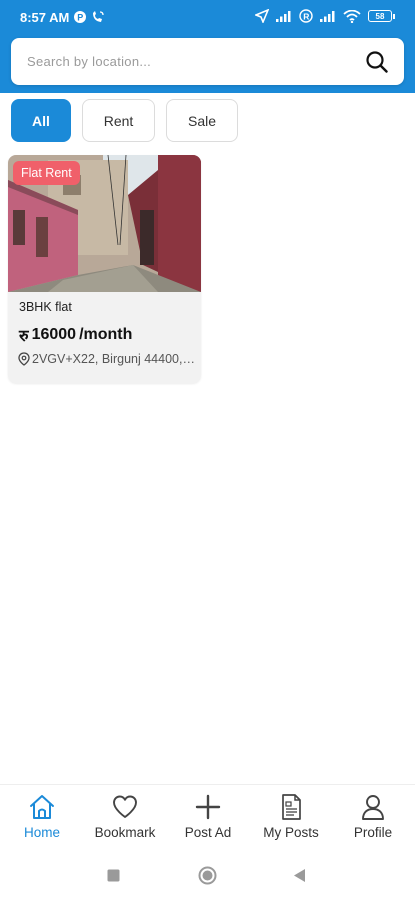 Image resolution: width=415 pixels, height=900 pixels. Describe the element at coordinates (207, 18) in the screenshot. I see `status-bar: 8:57 AM P R 58` at that location.